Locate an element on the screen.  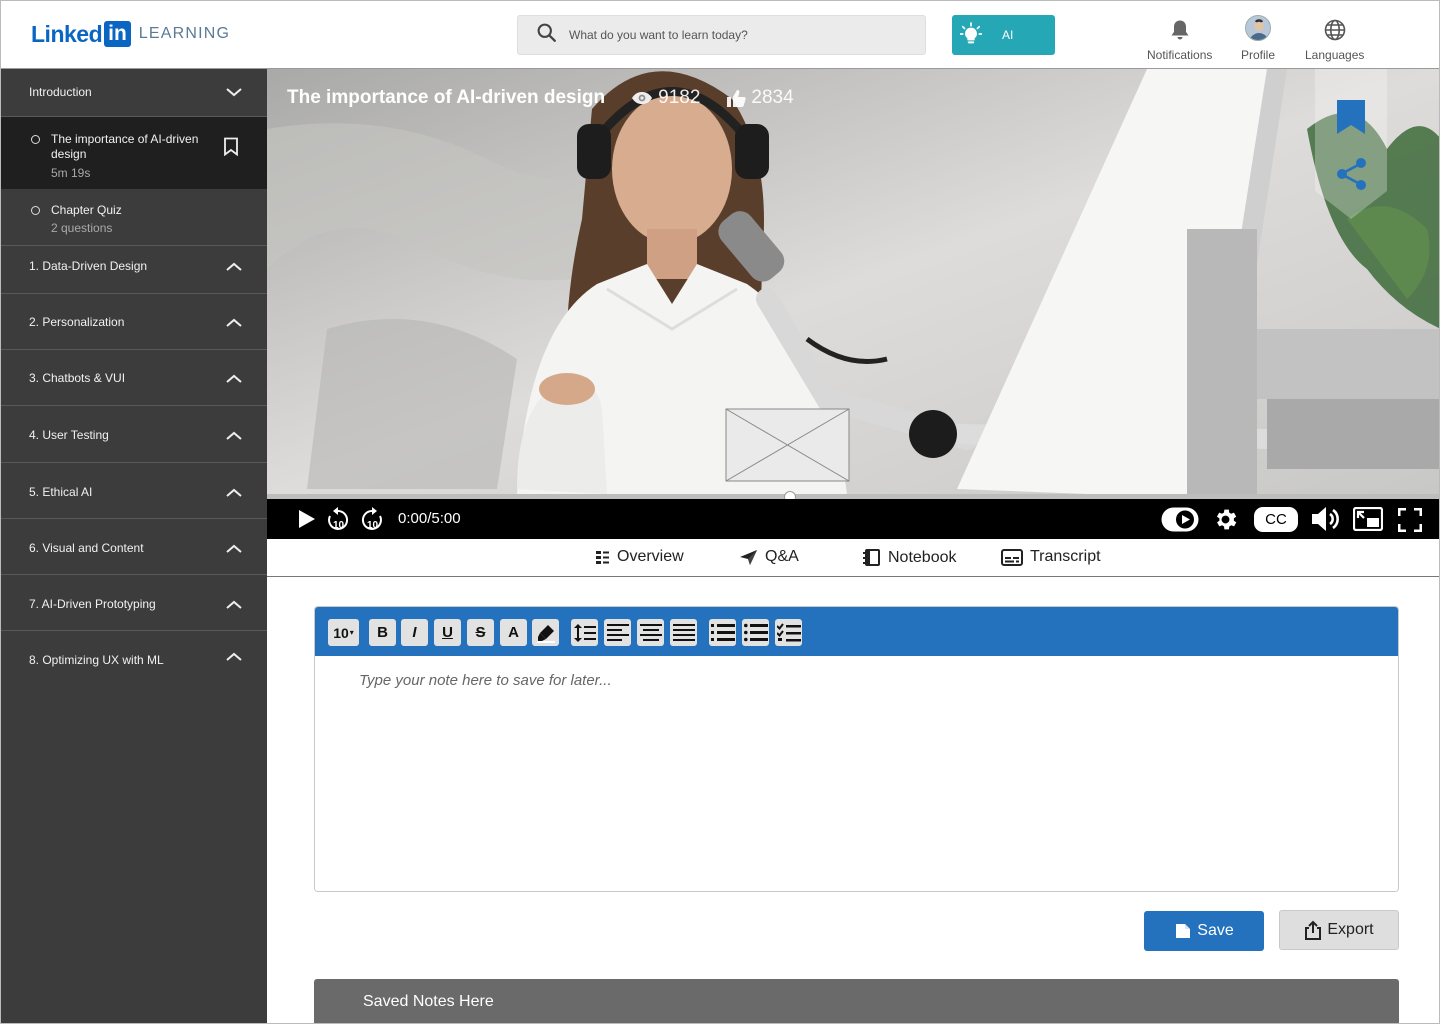
dropdown-caret-icon: ▾ is located at coordinates (351, 632).